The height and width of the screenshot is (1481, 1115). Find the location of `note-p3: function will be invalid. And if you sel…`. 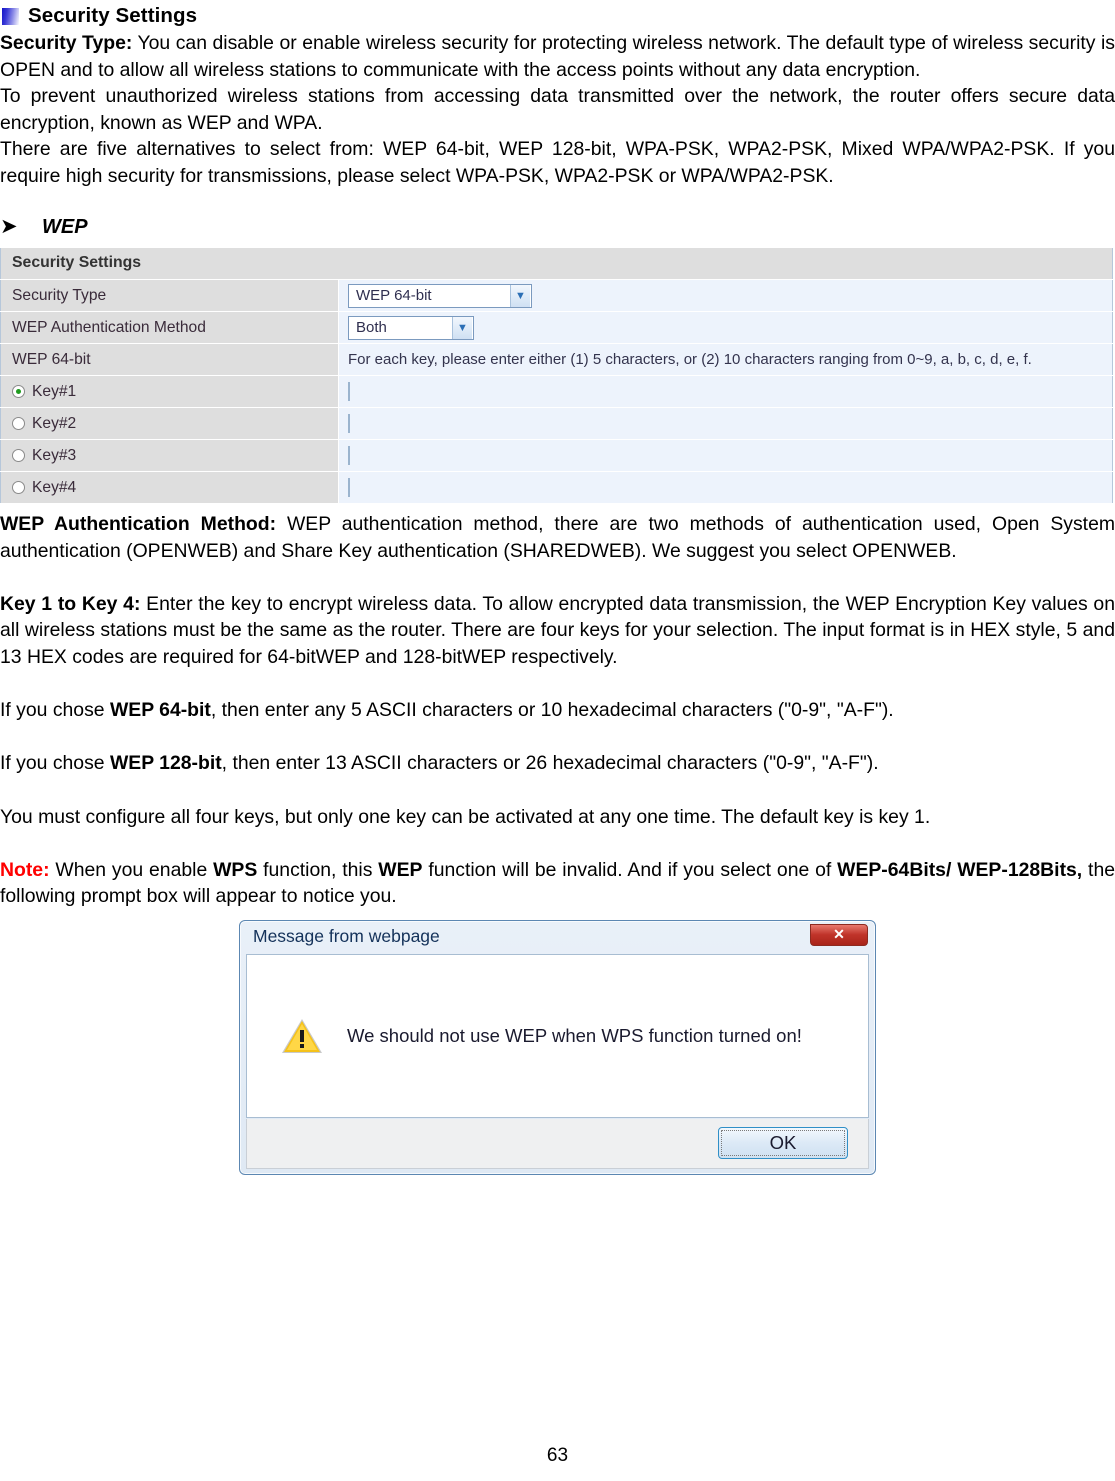

note-p3: function will be invalid. And if you sel… is located at coordinates (630, 869).